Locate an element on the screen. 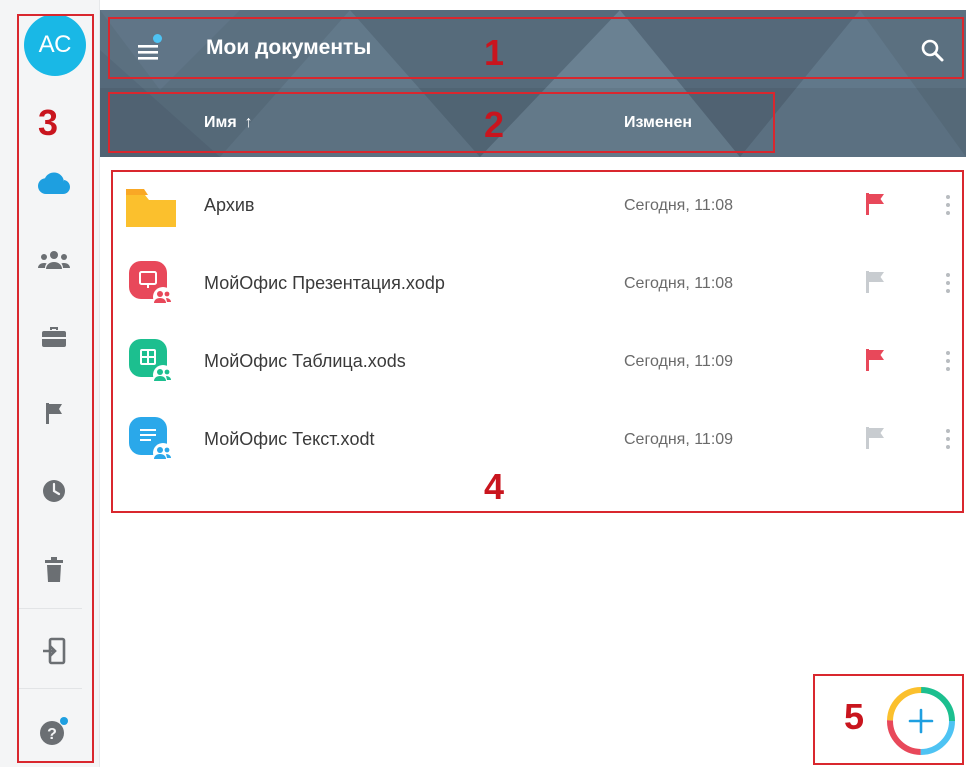 The width and height of the screenshot is (966, 767). annotation-number-2: 2 is located at coordinates (494, 124).